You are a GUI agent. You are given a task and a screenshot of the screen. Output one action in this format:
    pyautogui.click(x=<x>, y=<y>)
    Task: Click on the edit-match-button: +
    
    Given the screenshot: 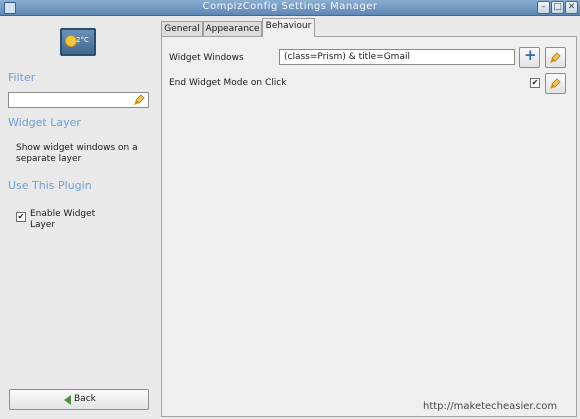 What is the action you would take?
    pyautogui.click(x=529, y=57)
    